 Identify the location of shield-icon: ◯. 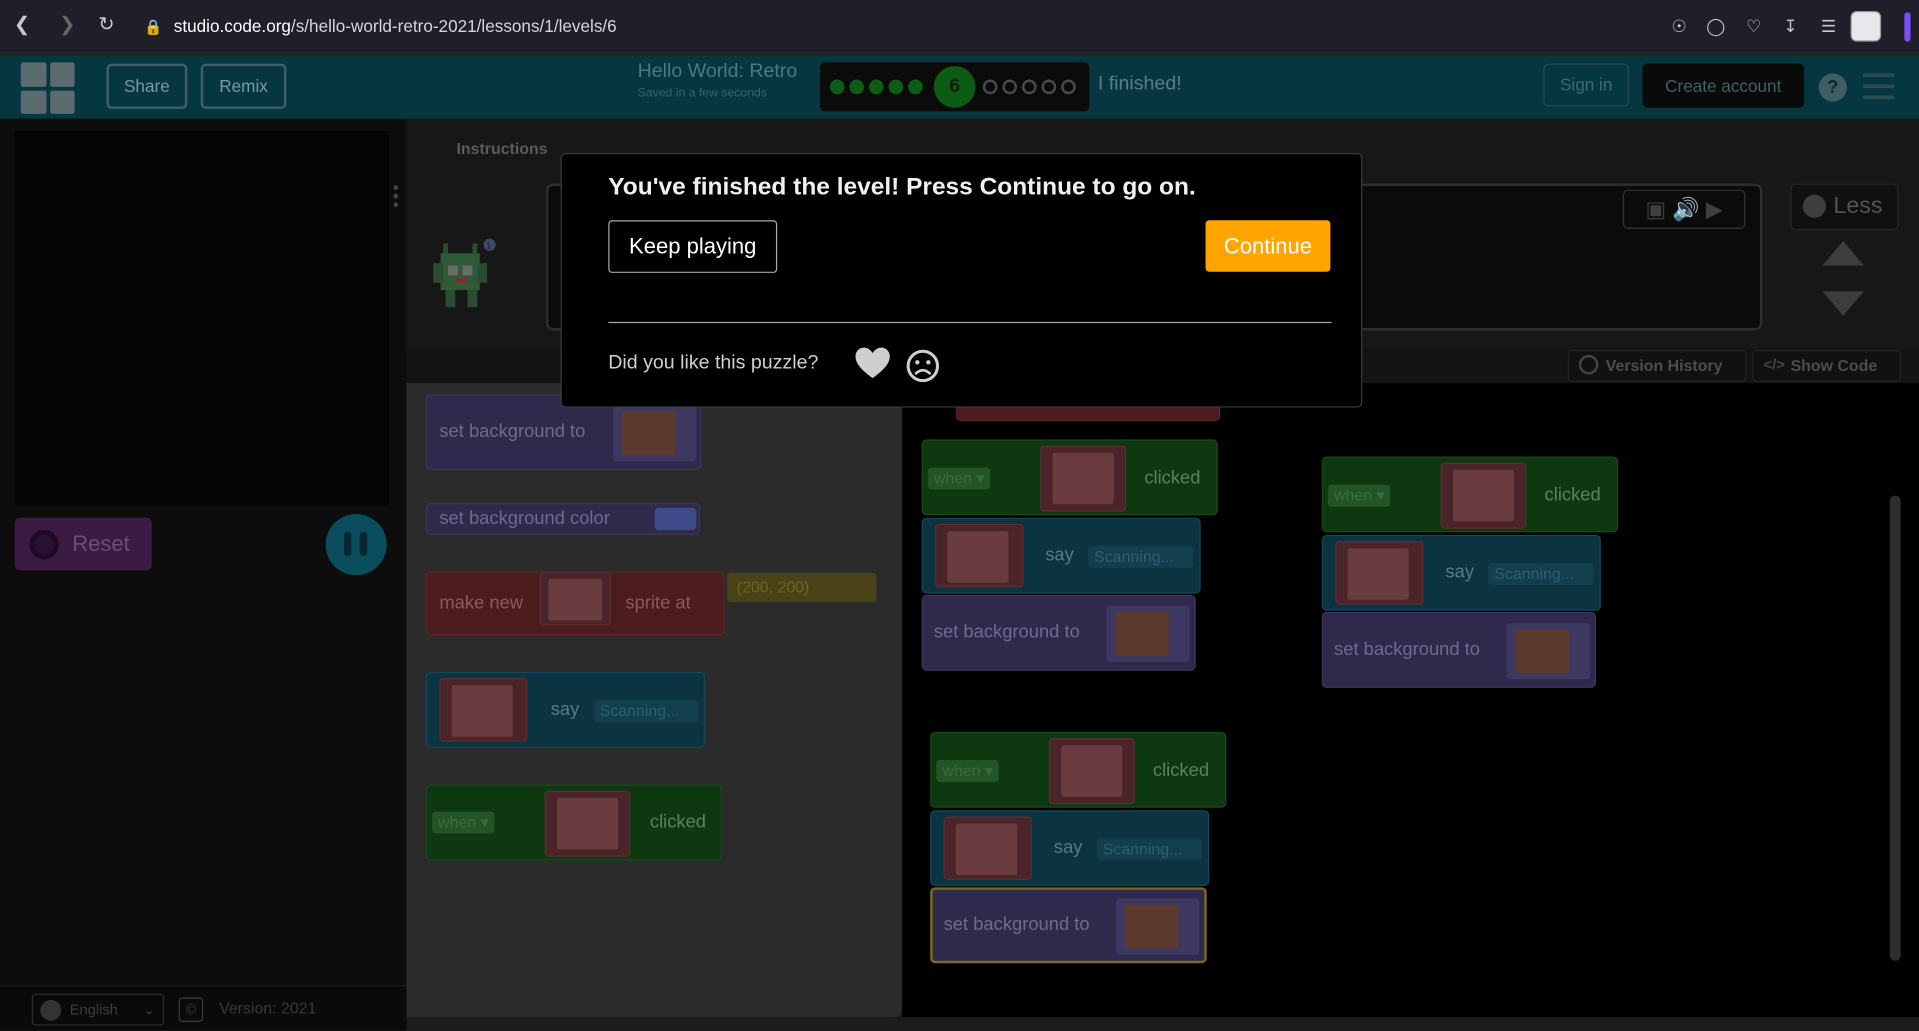
(1716, 25).